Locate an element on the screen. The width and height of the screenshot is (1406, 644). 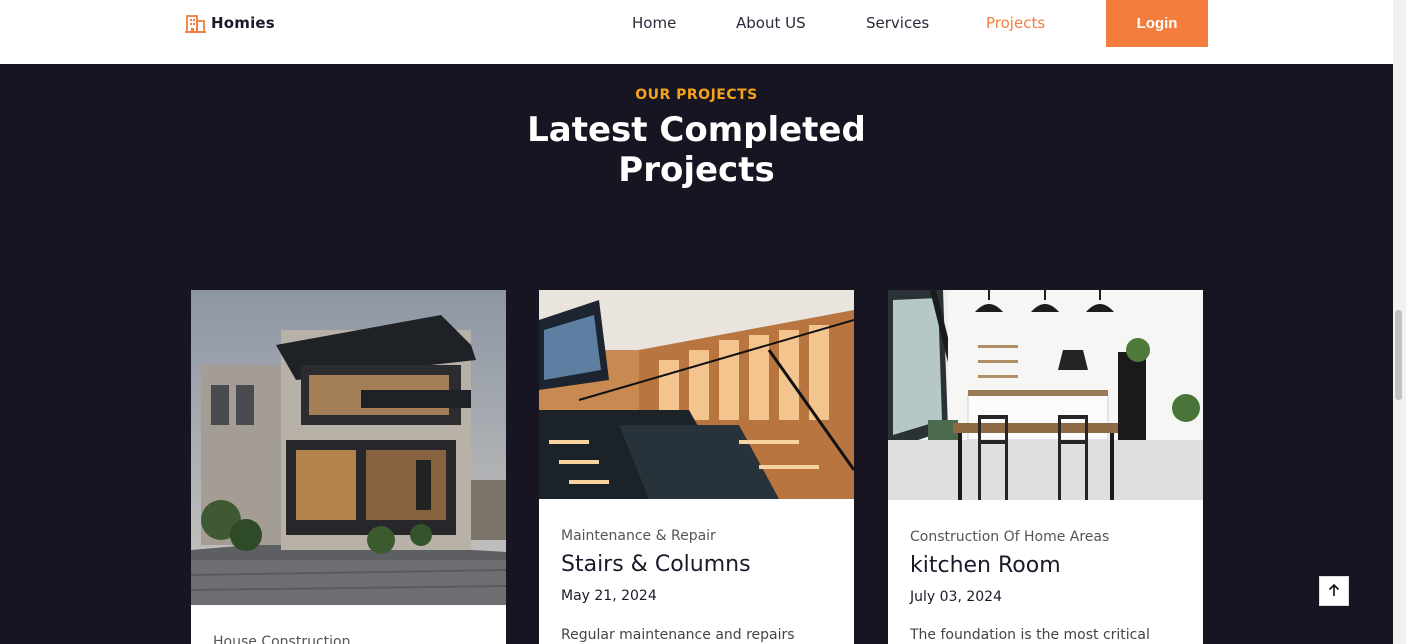
nav-item-about-us: About US is located at coordinates (771, 23).